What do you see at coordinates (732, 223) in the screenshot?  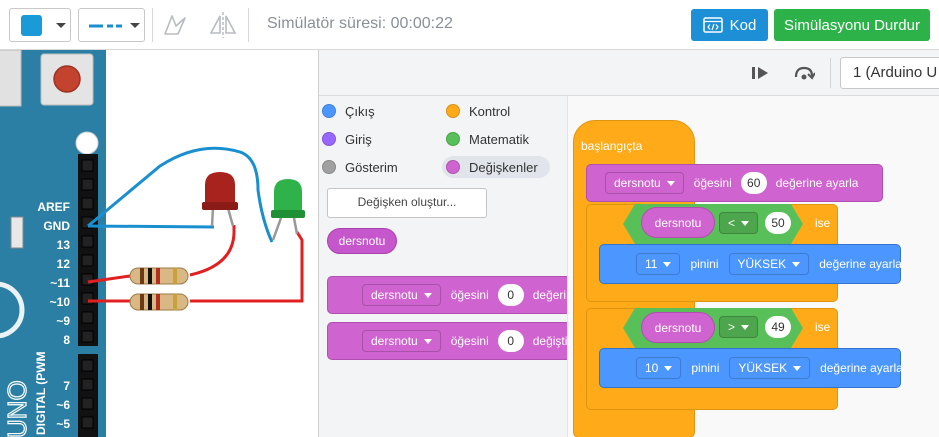 I see `operator-label: <` at bounding box center [732, 223].